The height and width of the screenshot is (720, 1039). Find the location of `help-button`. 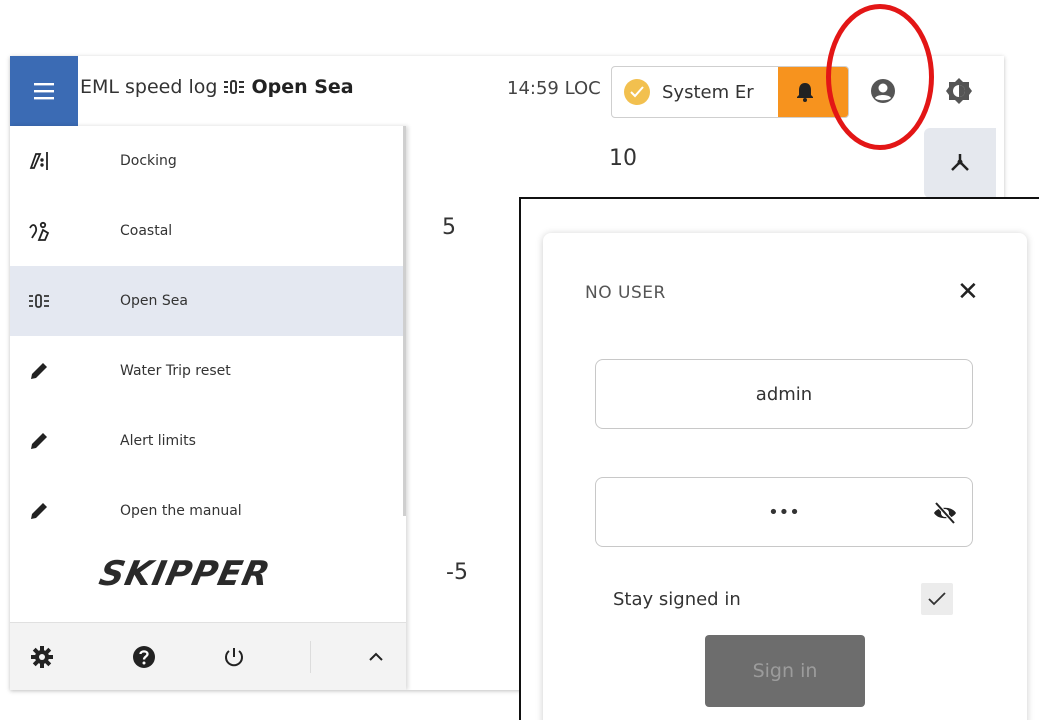

help-button is located at coordinates (144, 657).